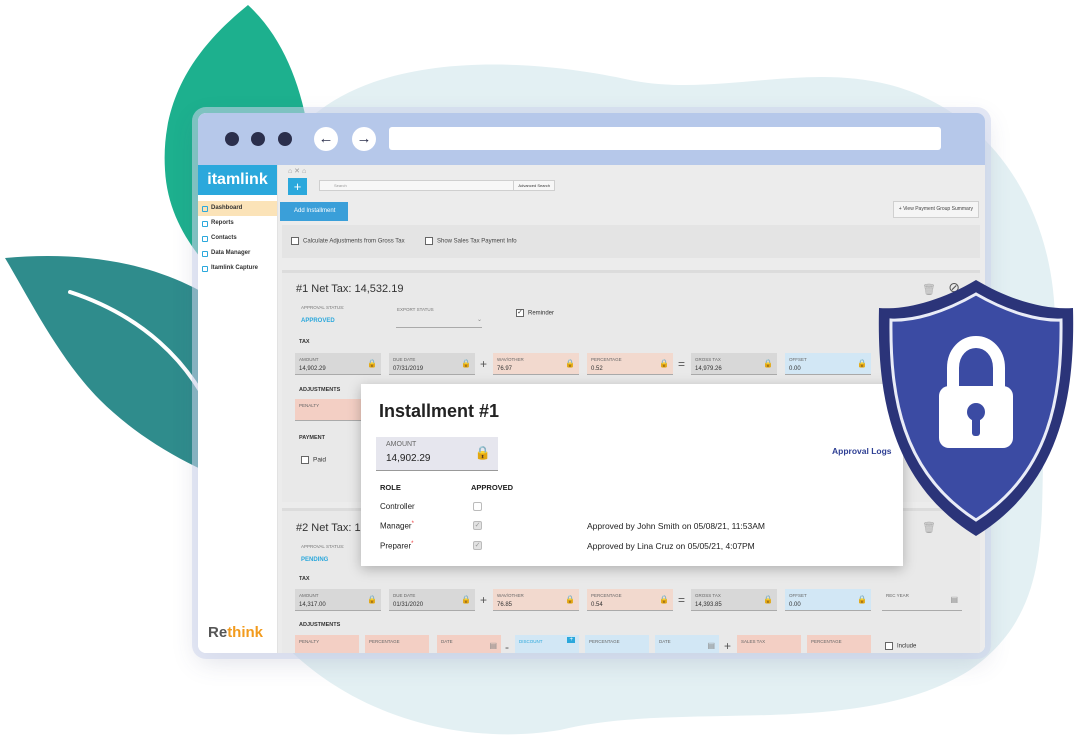 This screenshot has height=754, width=1080. Describe the element at coordinates (231, 253) in the screenshot. I see `sidebar-item-label: Data Manager` at that location.